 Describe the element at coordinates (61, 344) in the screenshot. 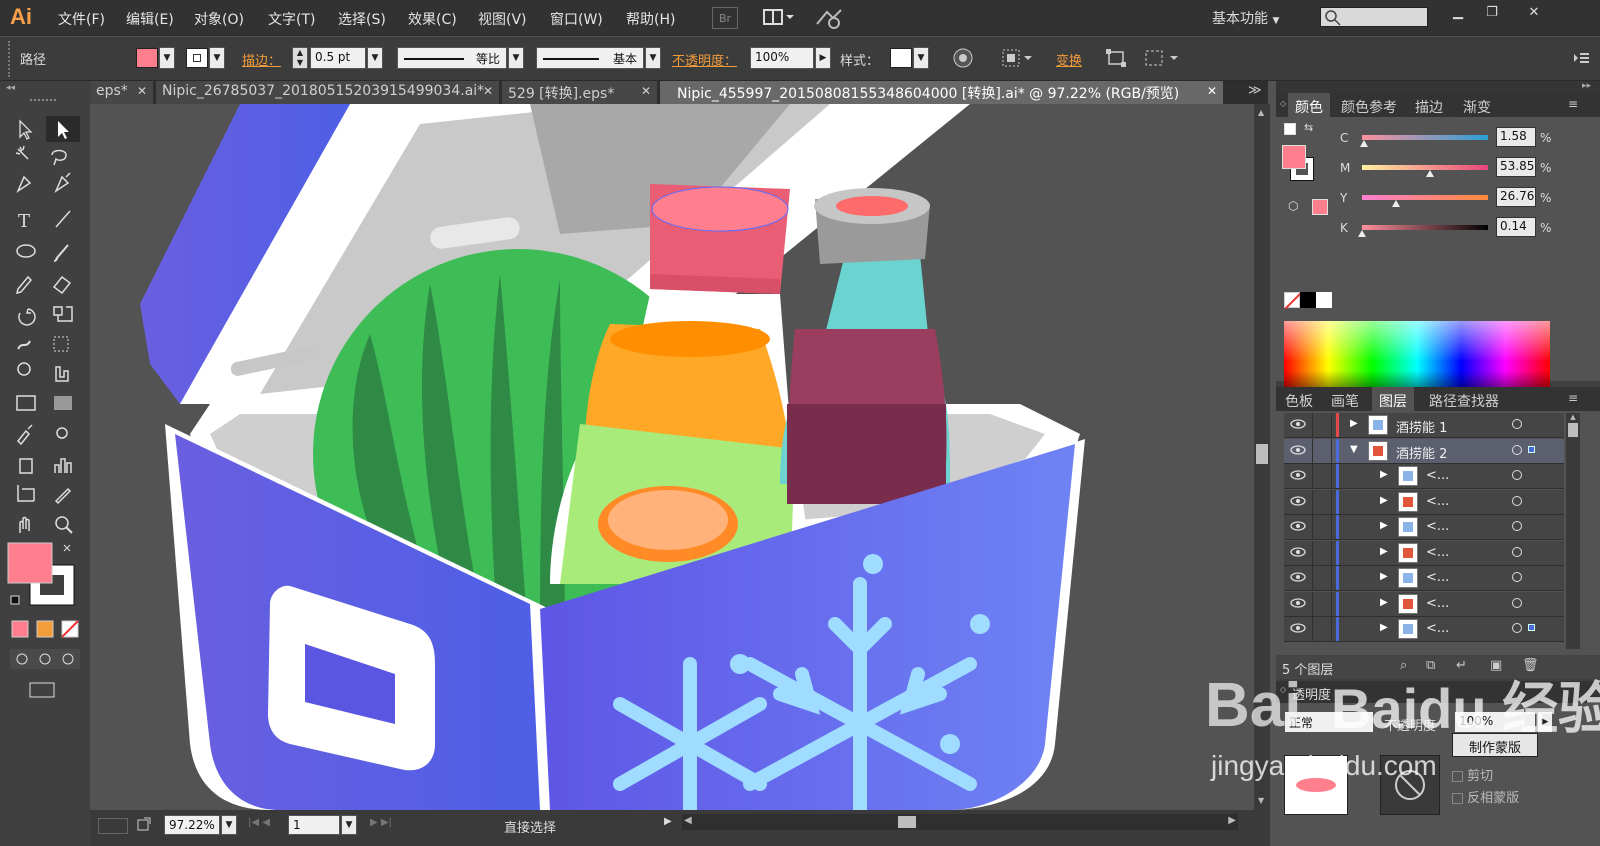

I see `free-transform-tool-icon` at that location.